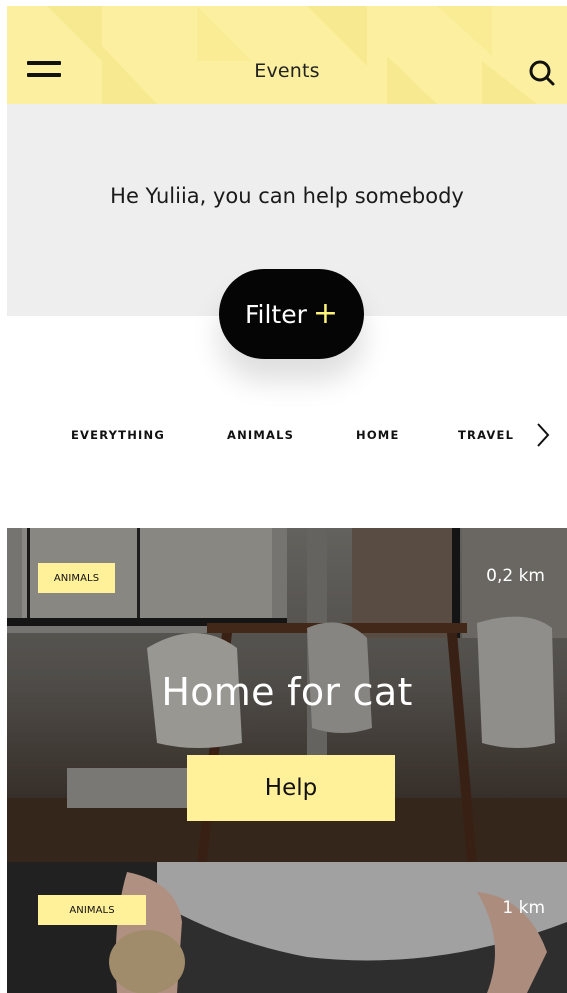 This screenshot has height=993, width=567. I want to click on tab-animals: ANIMALS, so click(260, 435).